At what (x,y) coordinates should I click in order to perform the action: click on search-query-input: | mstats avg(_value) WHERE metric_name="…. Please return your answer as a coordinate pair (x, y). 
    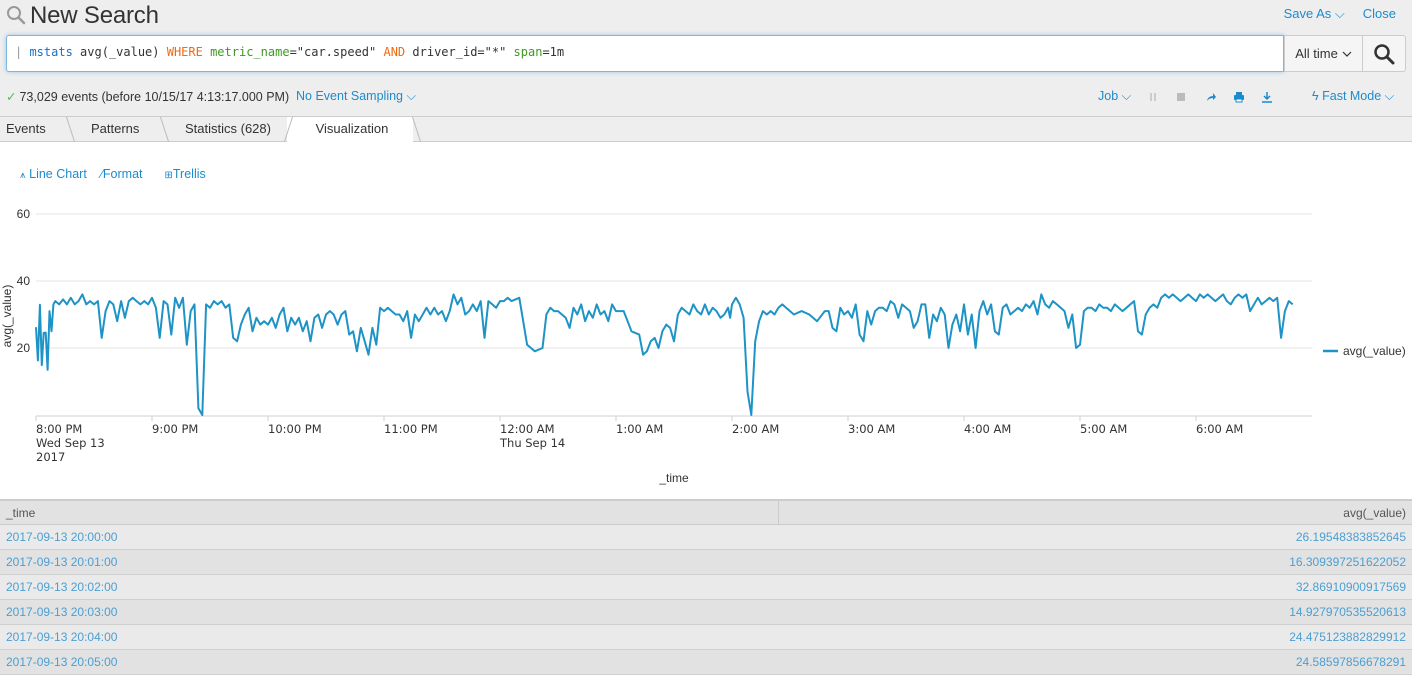
    Looking at the image, I should click on (645, 53).